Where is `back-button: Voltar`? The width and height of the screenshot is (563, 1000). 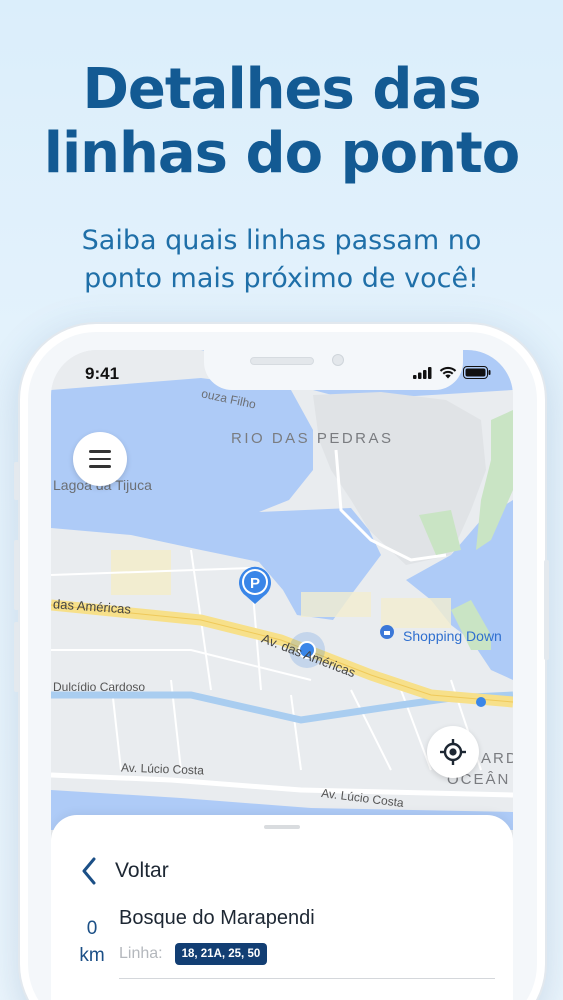
back-button: Voltar is located at coordinates (125, 871).